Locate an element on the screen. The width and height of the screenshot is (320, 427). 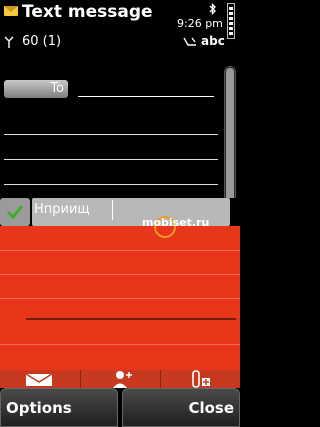
add-recipient-icon is located at coordinates (122, 379).